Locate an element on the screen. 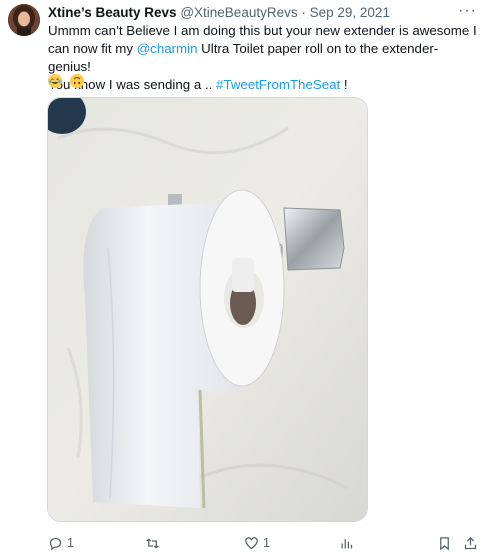  share-icon is located at coordinates (470, 542).